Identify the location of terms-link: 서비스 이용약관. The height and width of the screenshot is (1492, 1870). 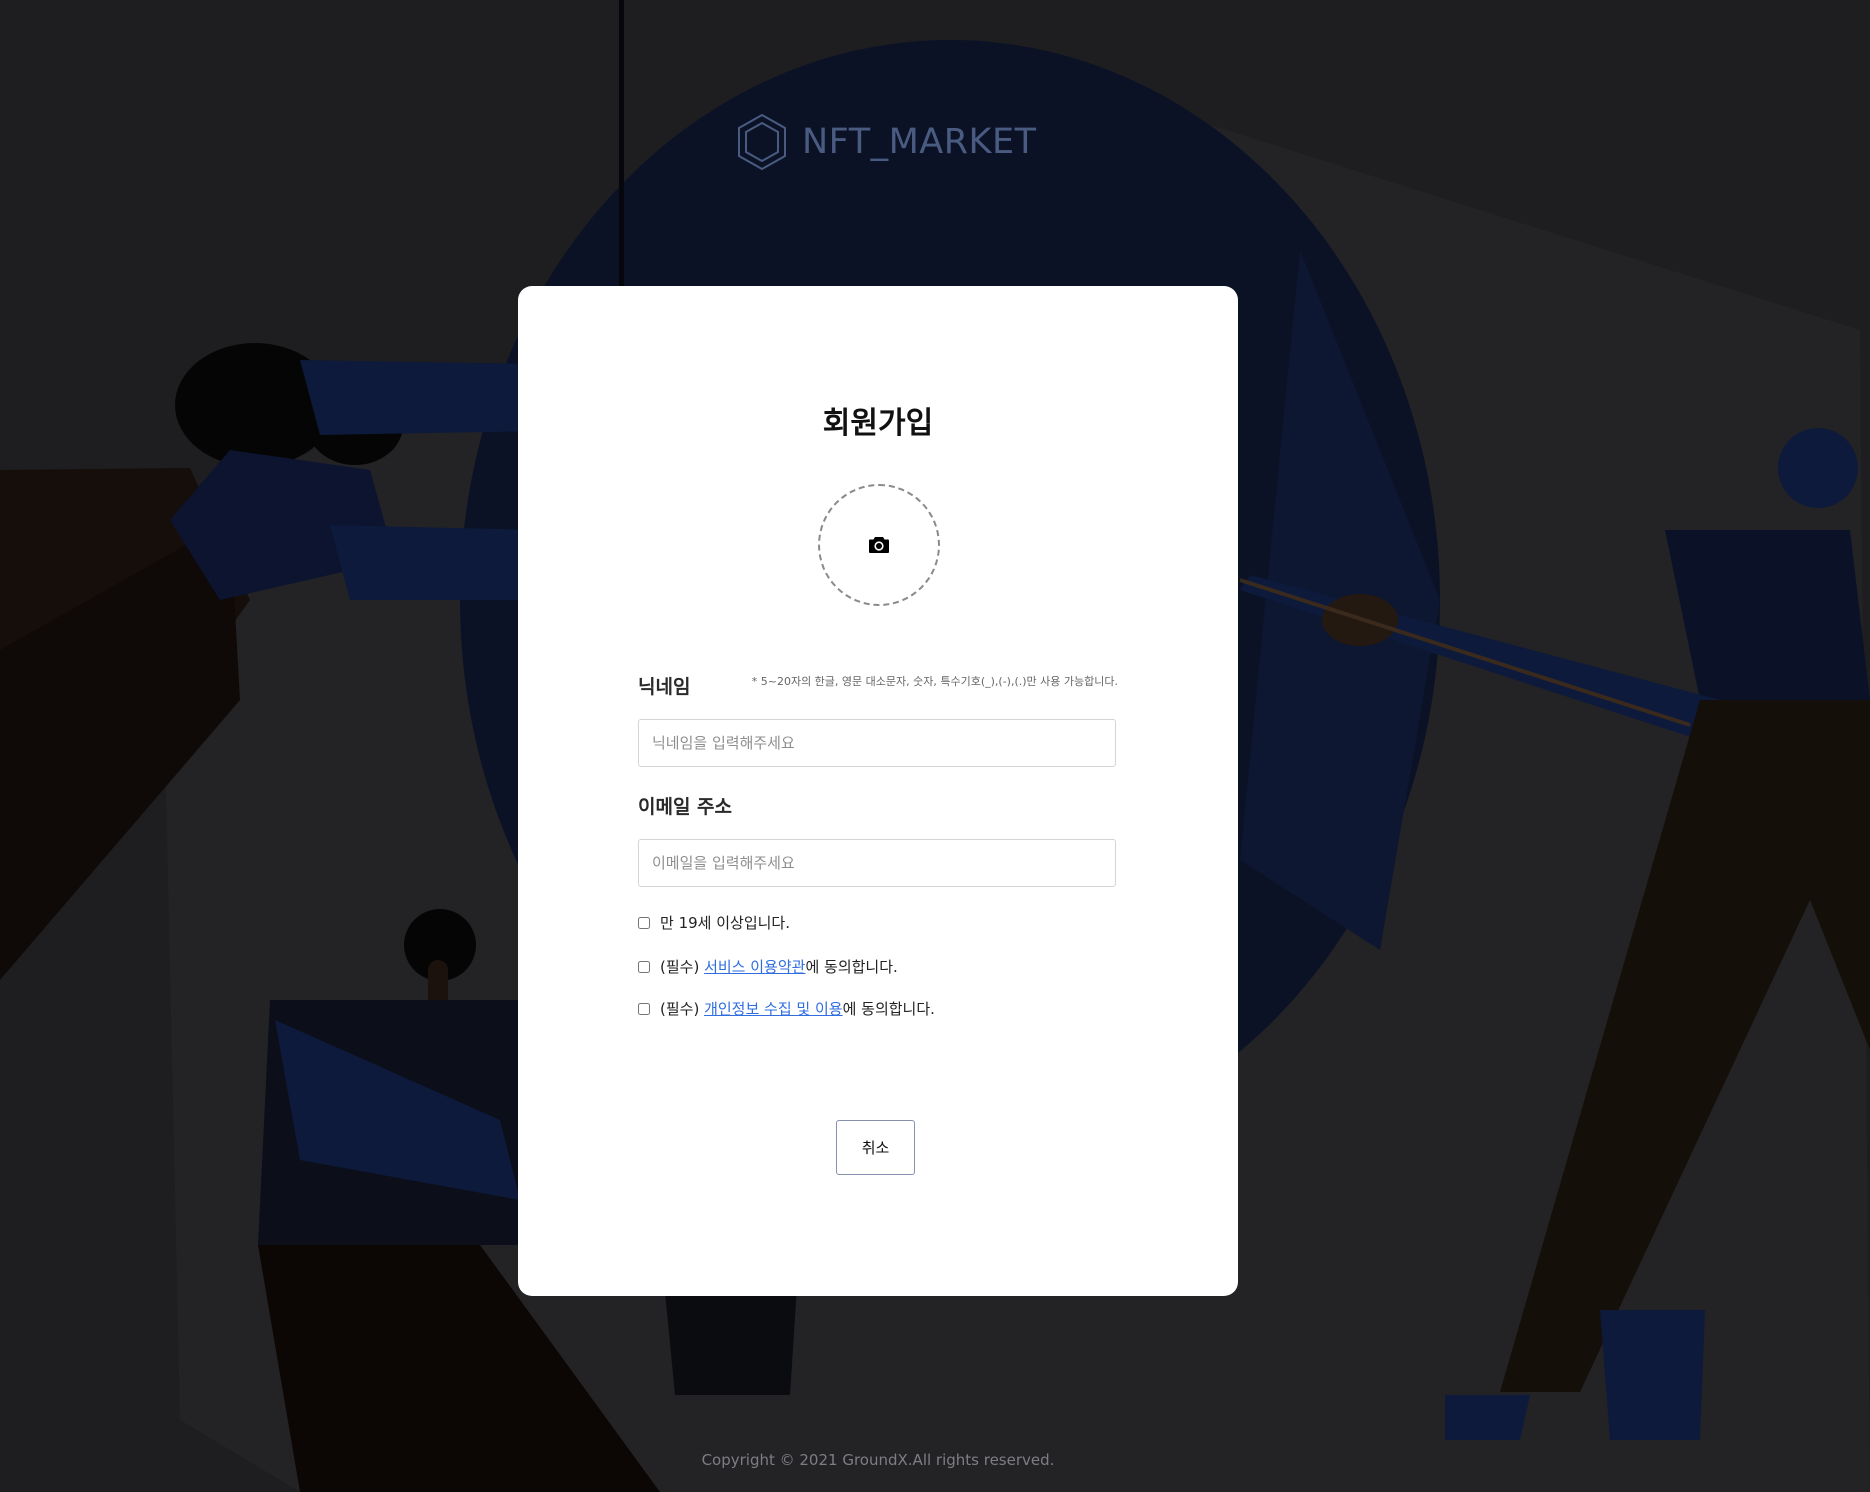
(754, 966).